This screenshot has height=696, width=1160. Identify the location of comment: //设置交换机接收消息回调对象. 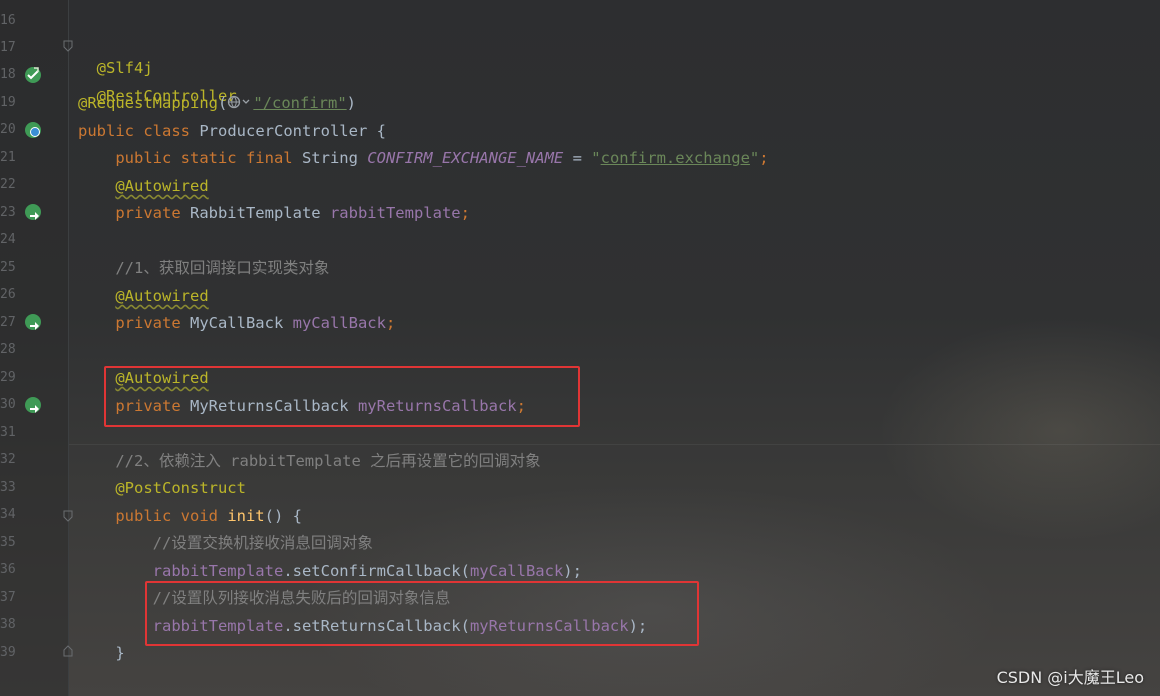
(262, 543).